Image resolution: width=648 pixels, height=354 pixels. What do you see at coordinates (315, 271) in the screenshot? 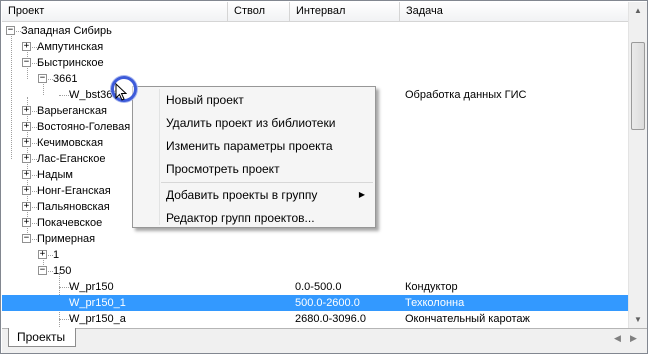
I see `tree-row: −150` at bounding box center [315, 271].